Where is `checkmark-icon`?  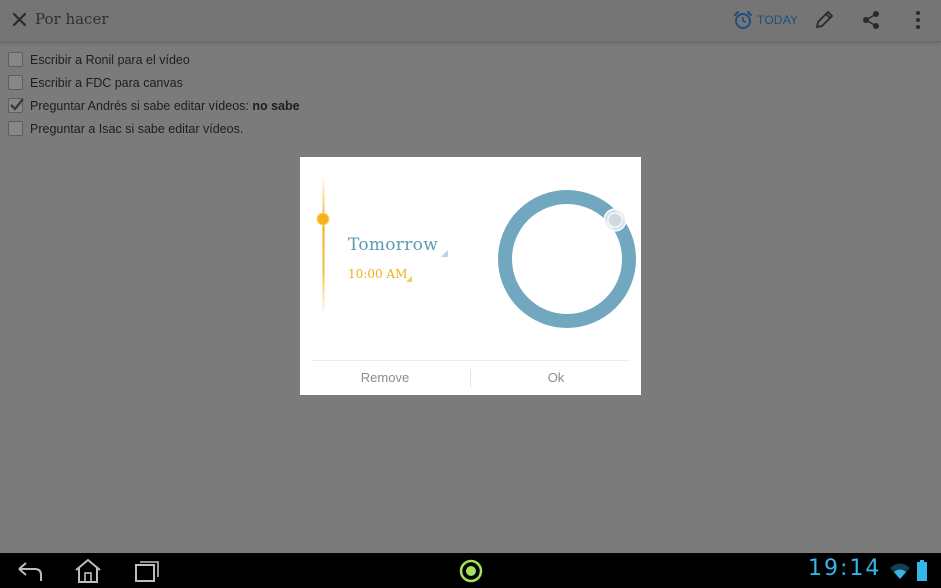
checkmark-icon is located at coordinates (17, 104).